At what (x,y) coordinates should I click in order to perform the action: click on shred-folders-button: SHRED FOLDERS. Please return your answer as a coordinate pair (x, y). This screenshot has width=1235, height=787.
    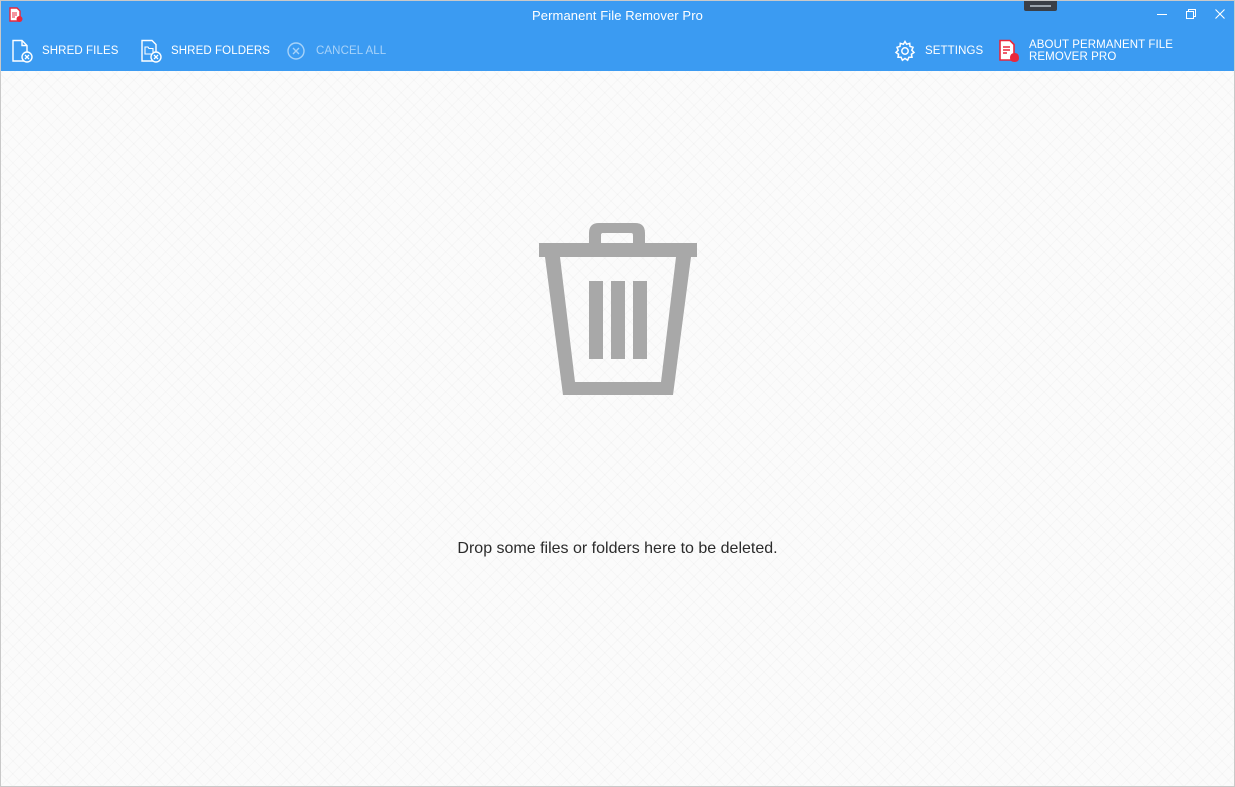
    Looking at the image, I should click on (204, 51).